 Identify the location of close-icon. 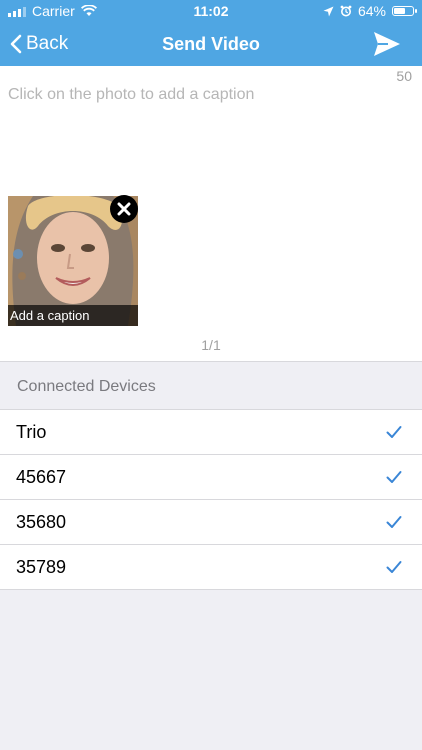
(124, 209).